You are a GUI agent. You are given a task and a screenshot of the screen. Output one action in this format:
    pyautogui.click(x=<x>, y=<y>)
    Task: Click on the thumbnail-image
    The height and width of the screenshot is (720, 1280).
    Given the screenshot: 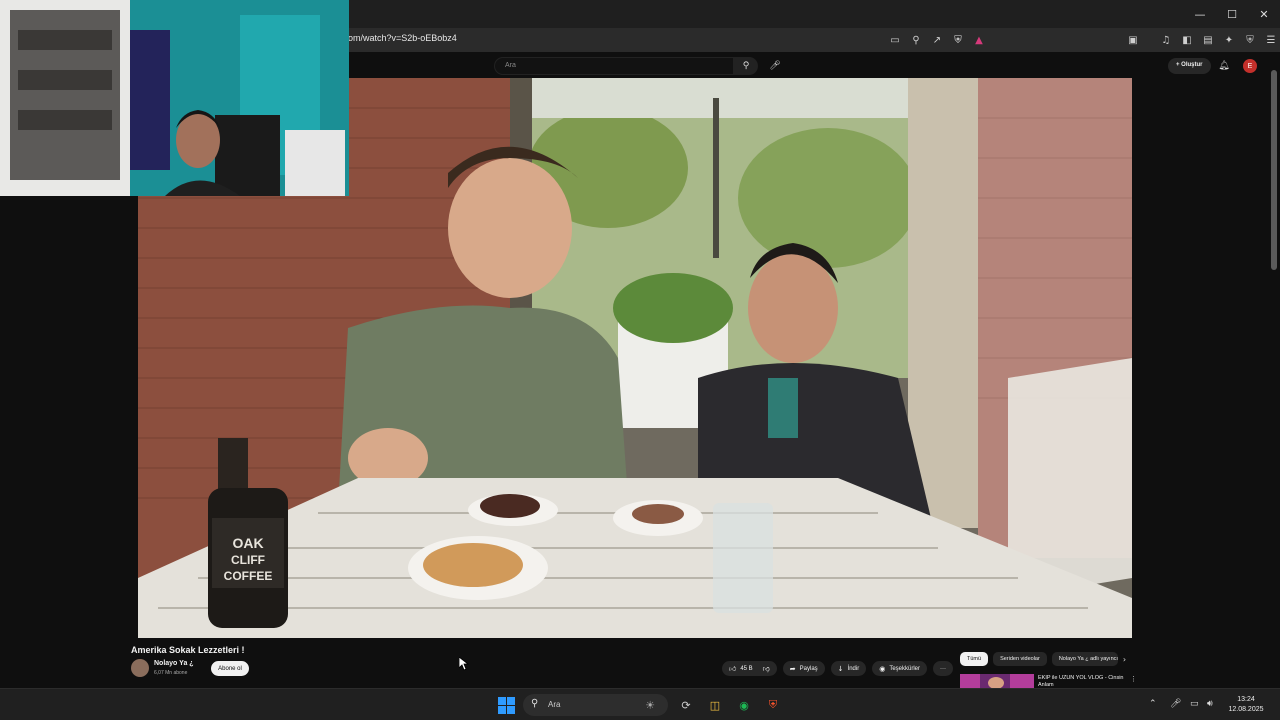 What is the action you would take?
    pyautogui.click(x=997, y=681)
    